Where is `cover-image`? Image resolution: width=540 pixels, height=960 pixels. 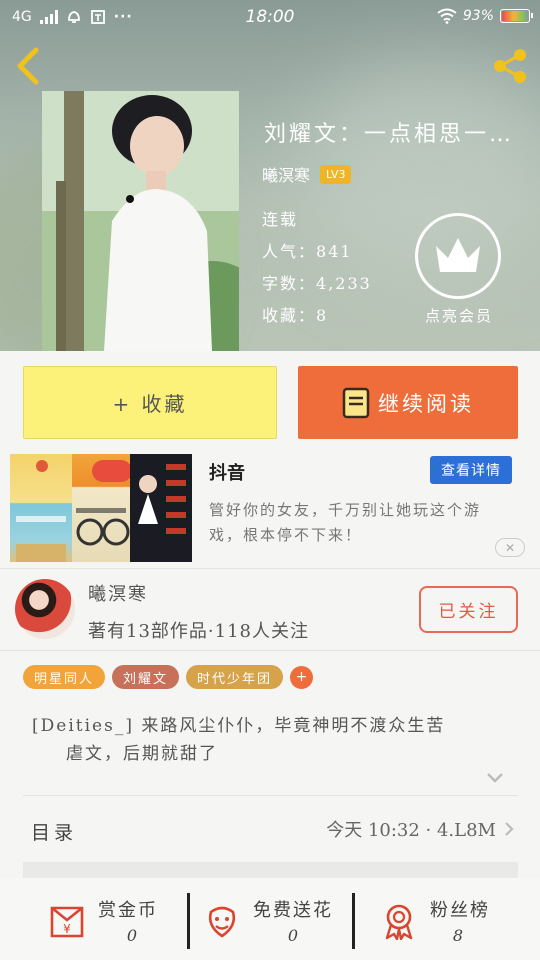
cover-image is located at coordinates (140, 221).